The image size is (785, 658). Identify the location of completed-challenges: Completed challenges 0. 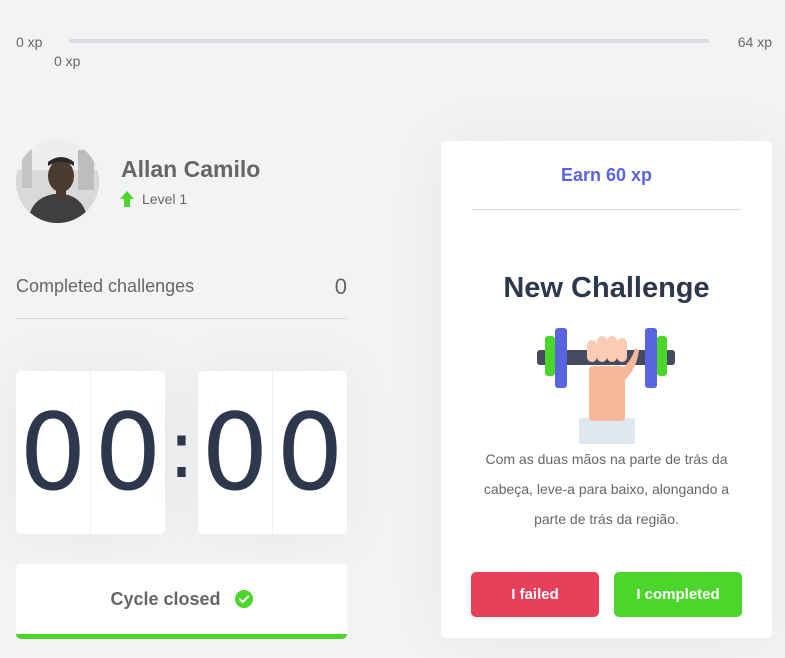
(181, 296).